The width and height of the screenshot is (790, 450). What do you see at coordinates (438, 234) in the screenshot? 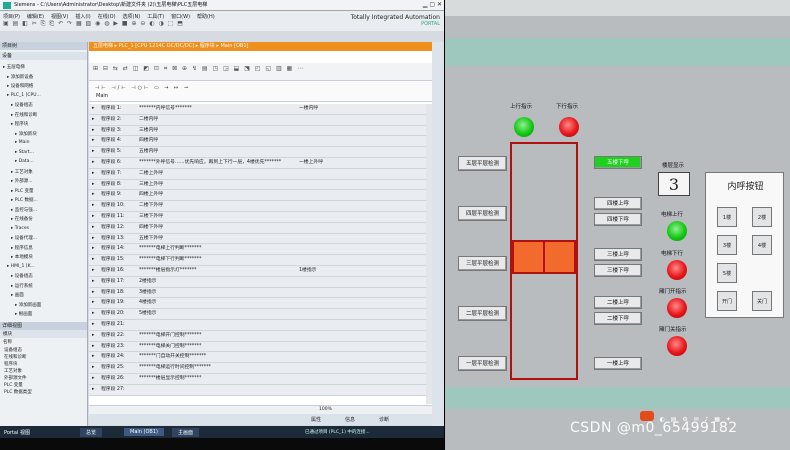
I see `task-cards-strip` at bounding box center [438, 234].